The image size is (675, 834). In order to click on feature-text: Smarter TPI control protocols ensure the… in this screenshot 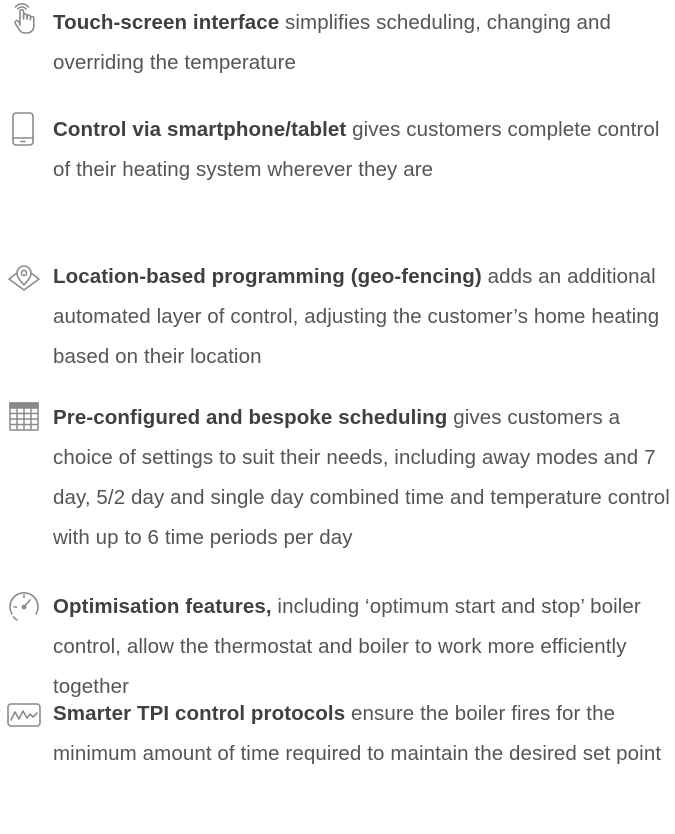, I will do `click(363, 734)`.